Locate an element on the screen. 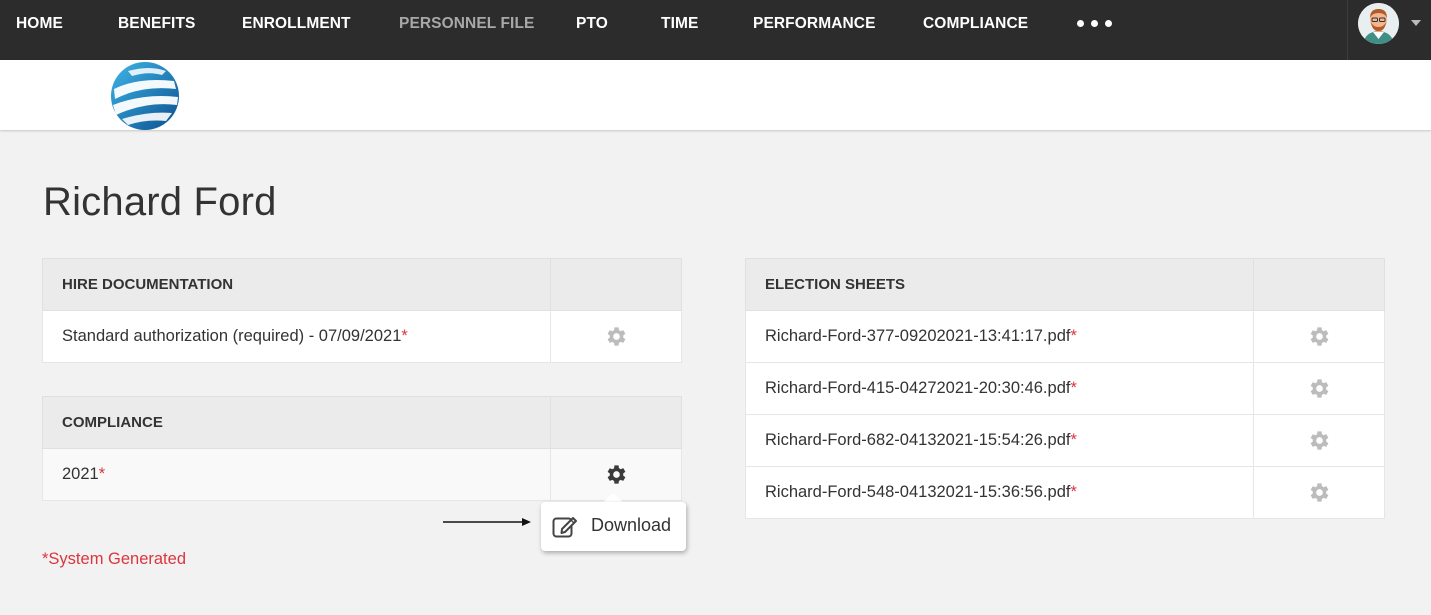  document-name: Richard-Ford-548-04132021-15:36:56.pdf* is located at coordinates (999, 492).